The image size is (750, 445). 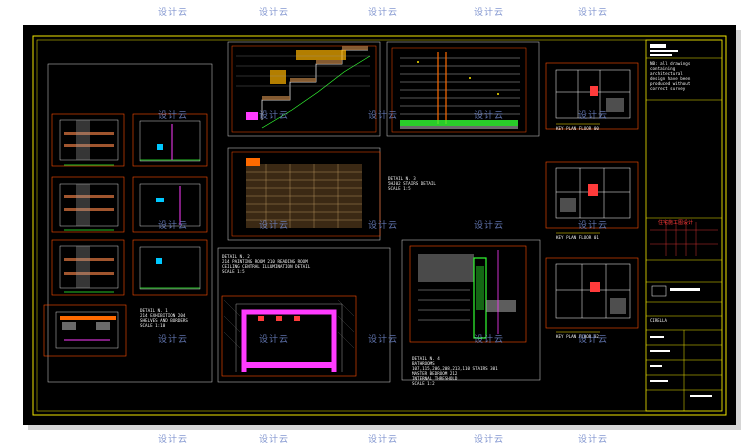 I want to click on client-name: CIRELLA, so click(x=658, y=320).